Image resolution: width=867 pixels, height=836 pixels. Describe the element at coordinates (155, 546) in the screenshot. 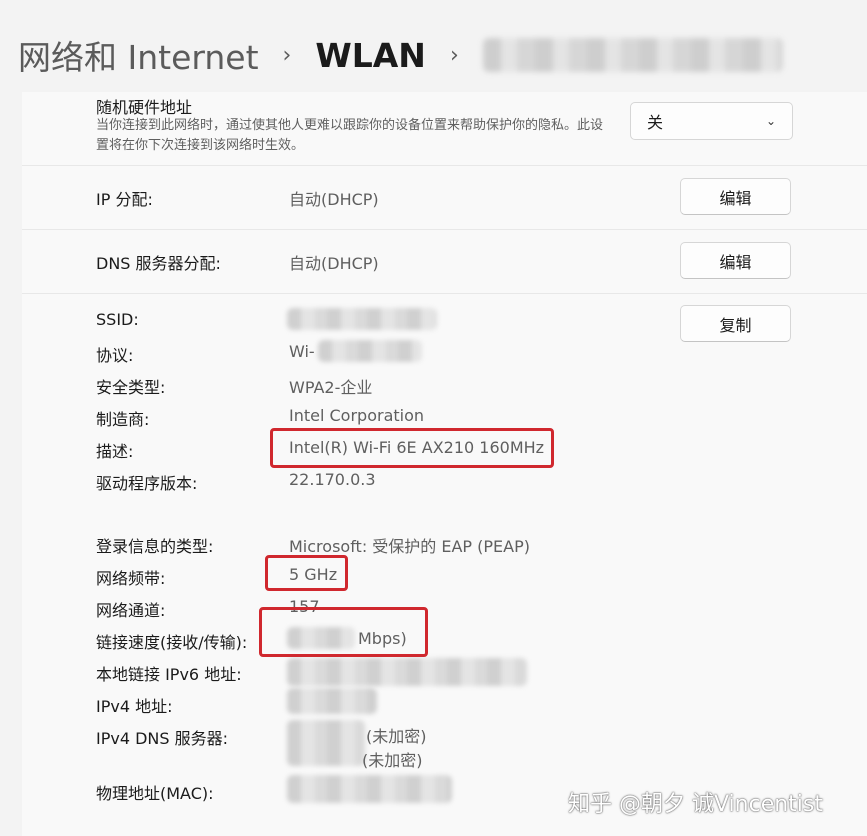

I see `login-type-label: 登录信息的类型:` at that location.